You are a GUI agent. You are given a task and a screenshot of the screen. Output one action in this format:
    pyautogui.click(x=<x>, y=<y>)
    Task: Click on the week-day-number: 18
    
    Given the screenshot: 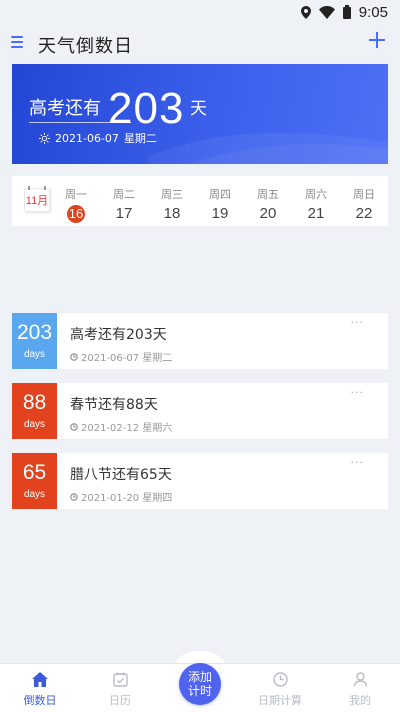 What is the action you would take?
    pyautogui.click(x=172, y=213)
    